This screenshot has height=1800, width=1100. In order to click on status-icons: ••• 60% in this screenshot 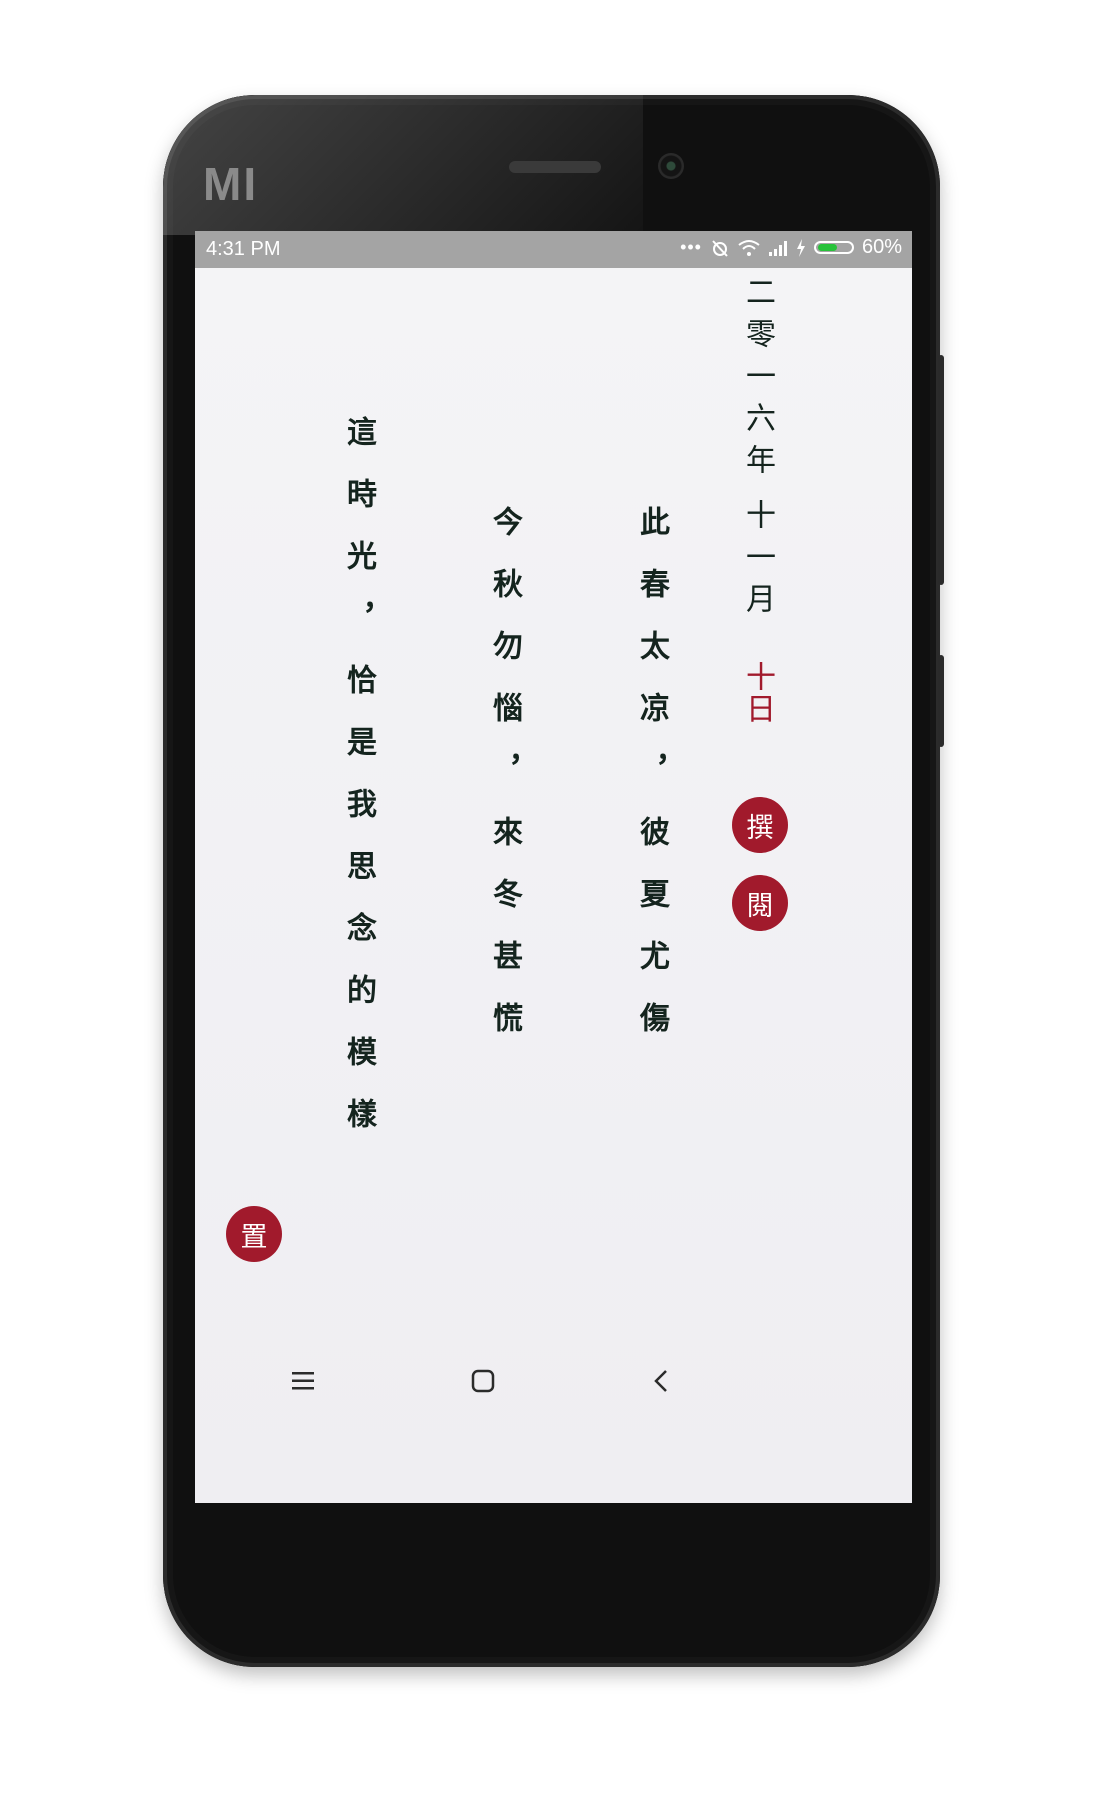, I will do `click(791, 247)`.